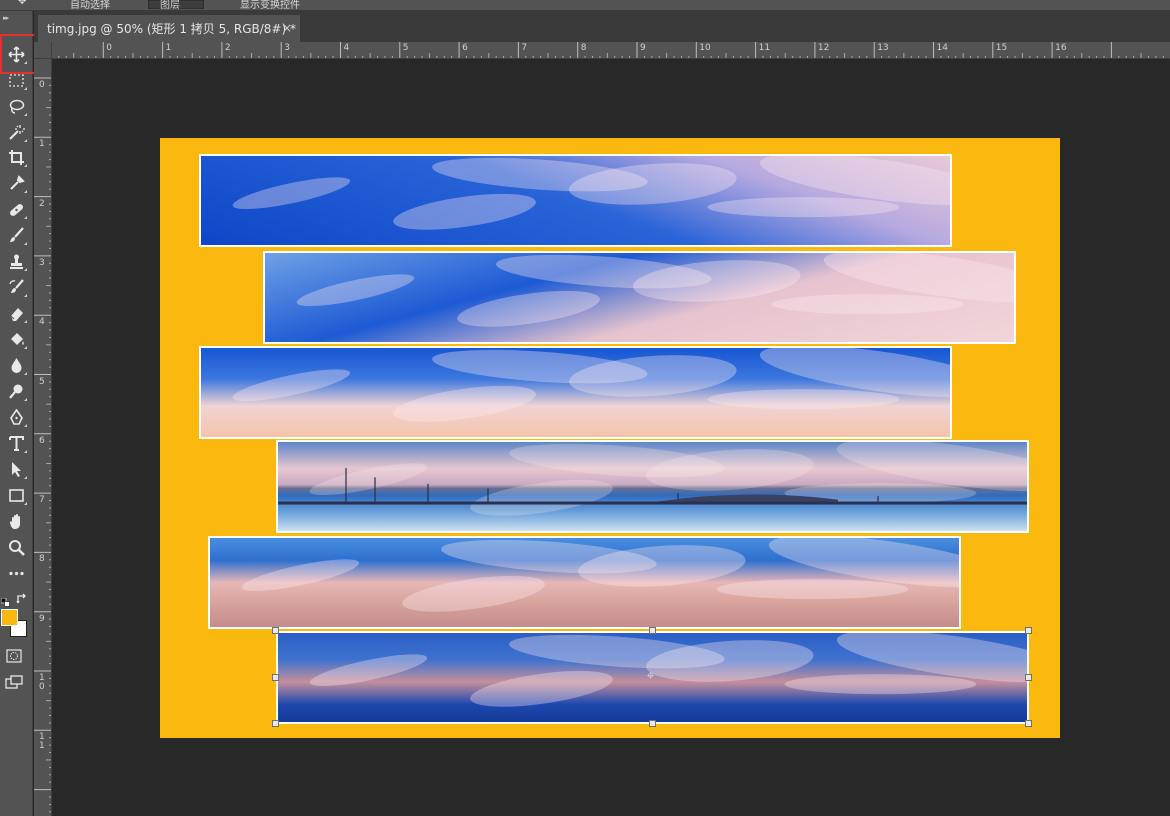  Describe the element at coordinates (52, 48) in the screenshot. I see `horizontal-ruler-label: 1` at that location.